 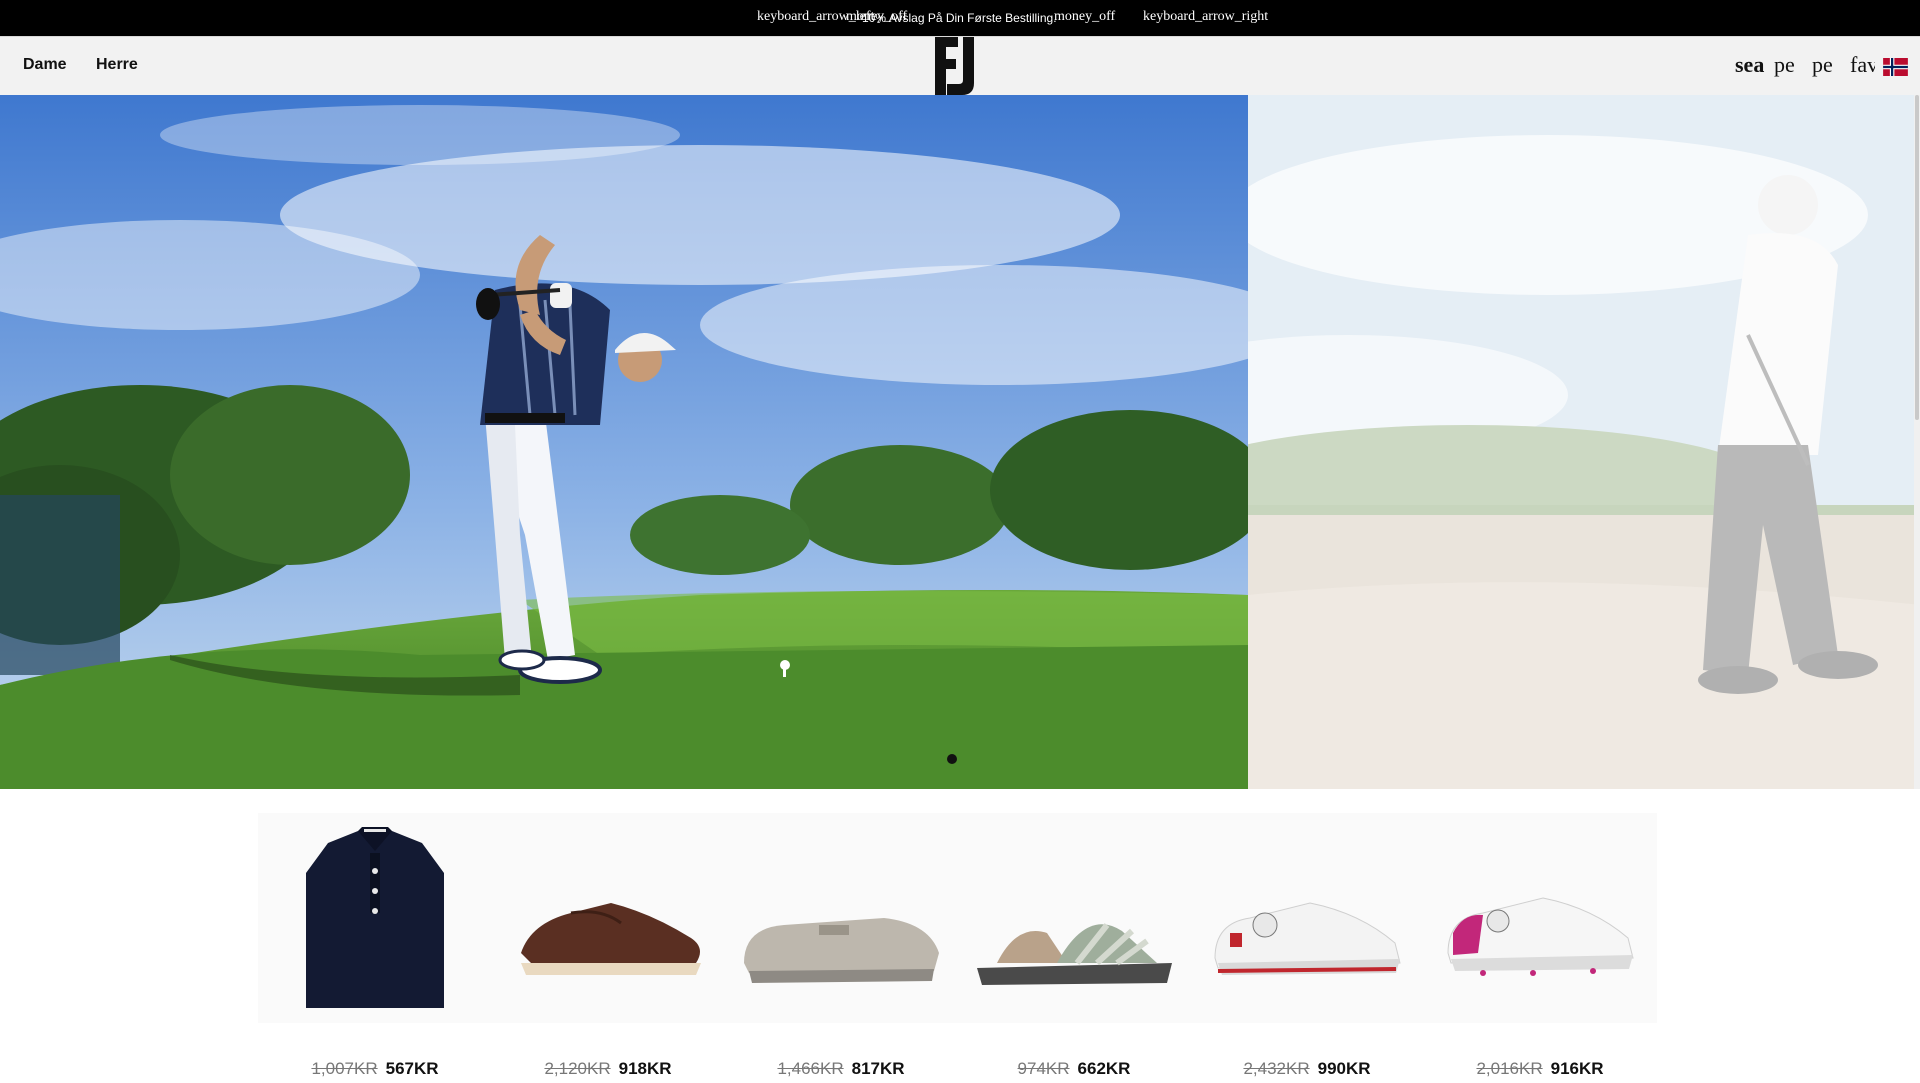 I want to click on product-price: 2,016KR 916KR, so click(x=1540, y=1069).